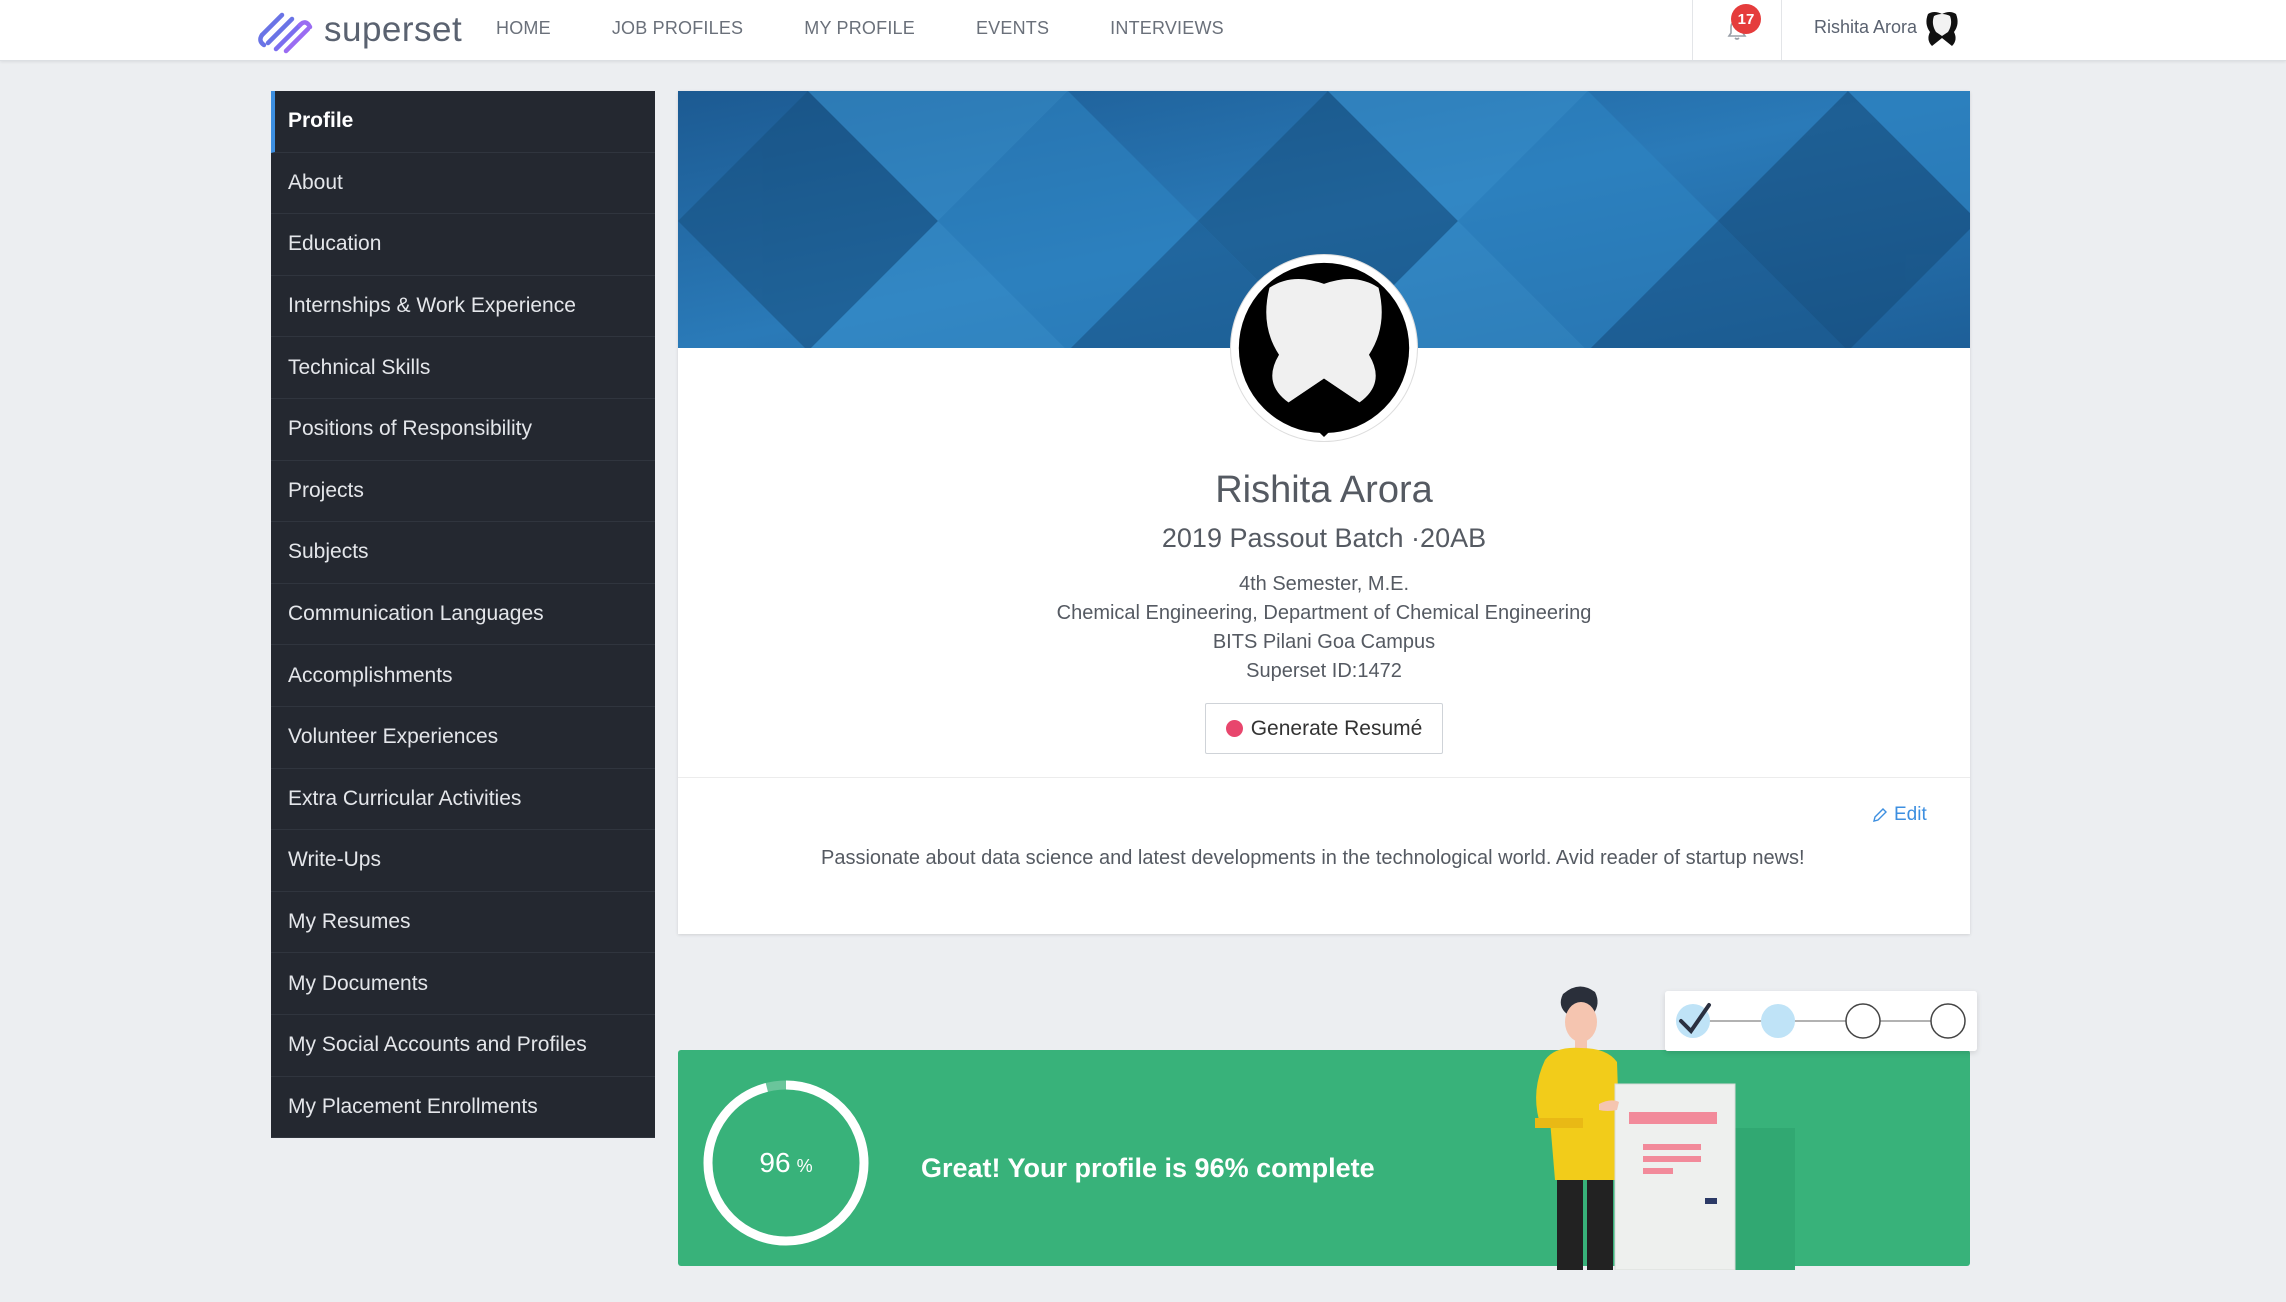  Describe the element at coordinates (463, 800) in the screenshot. I see `sidebar-item-extracurricular: Extra Curricular Activities` at that location.